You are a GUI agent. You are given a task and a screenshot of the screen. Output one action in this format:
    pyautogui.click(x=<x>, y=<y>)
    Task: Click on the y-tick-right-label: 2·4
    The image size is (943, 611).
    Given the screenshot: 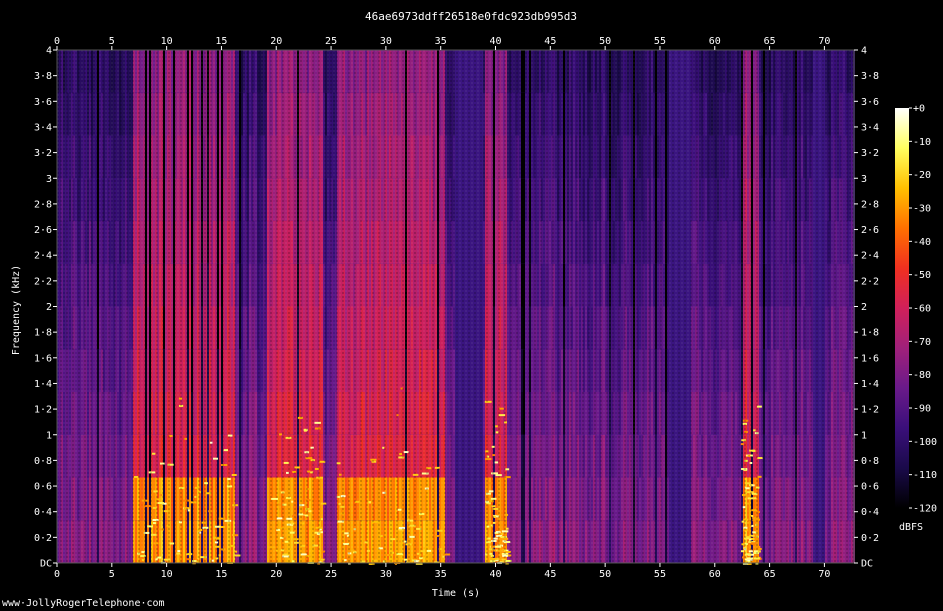 What is the action you would take?
    pyautogui.click(x=870, y=256)
    